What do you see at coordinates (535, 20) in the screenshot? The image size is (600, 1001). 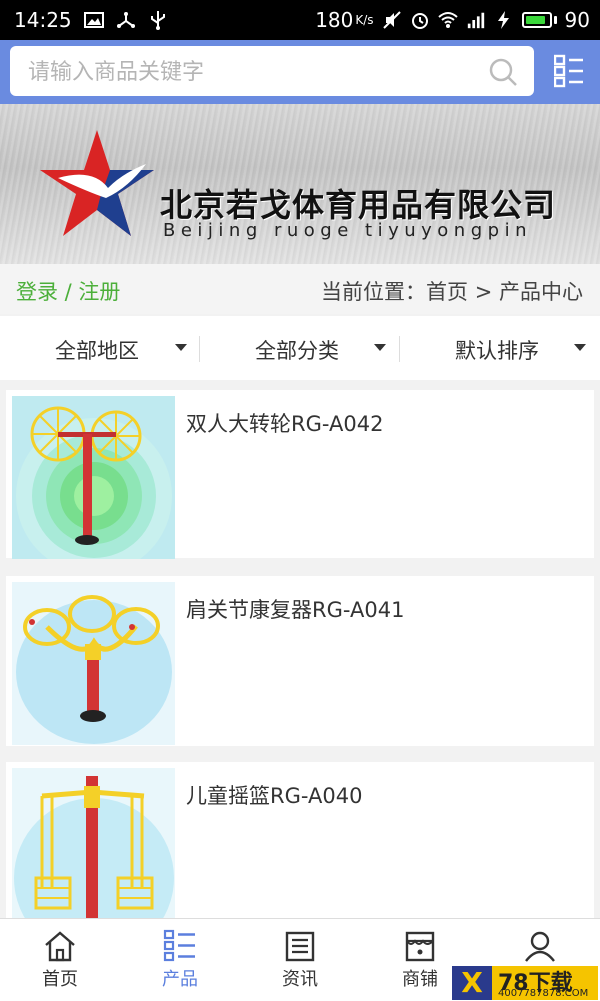 I see `battery-fill` at bounding box center [535, 20].